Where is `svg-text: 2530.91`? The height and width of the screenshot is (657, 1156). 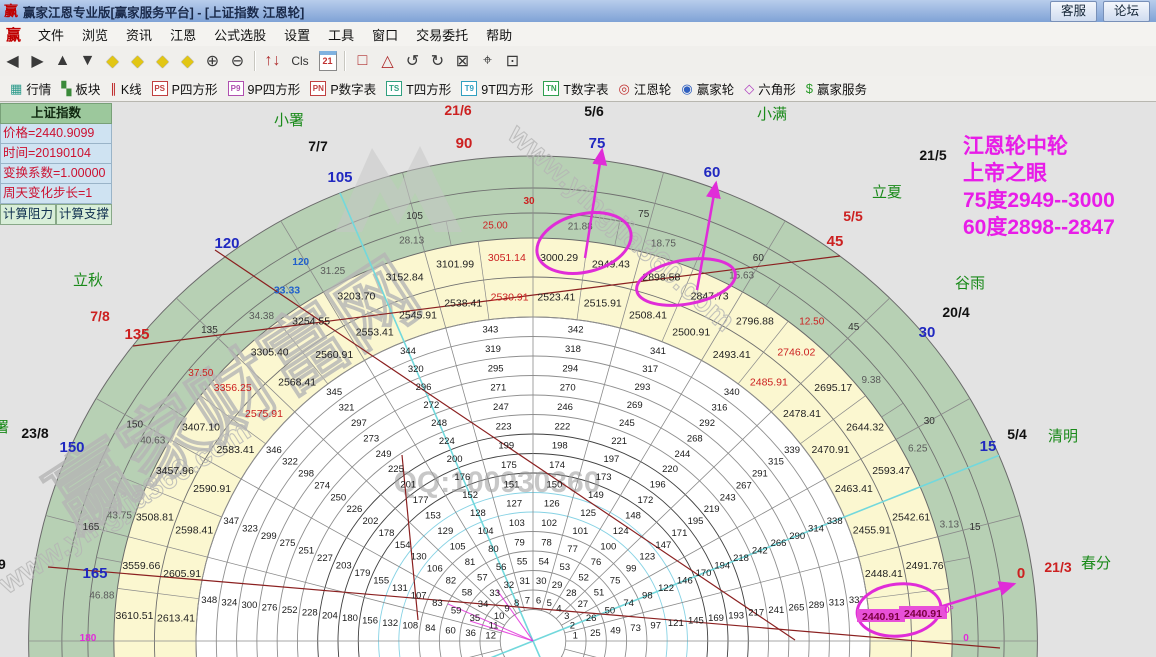 svg-text: 2530.91 is located at coordinates (510, 298).